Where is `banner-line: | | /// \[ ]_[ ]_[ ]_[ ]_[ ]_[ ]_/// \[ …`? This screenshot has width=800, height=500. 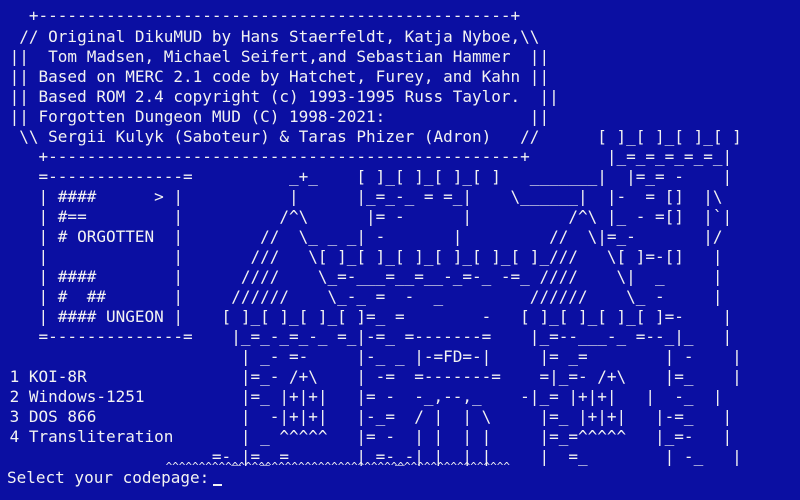
banner-line: | | /// \[ ]_[ ]_[ ]_[ ]_[ ]_[ ]_/// \[ … is located at coordinates (361, 256).